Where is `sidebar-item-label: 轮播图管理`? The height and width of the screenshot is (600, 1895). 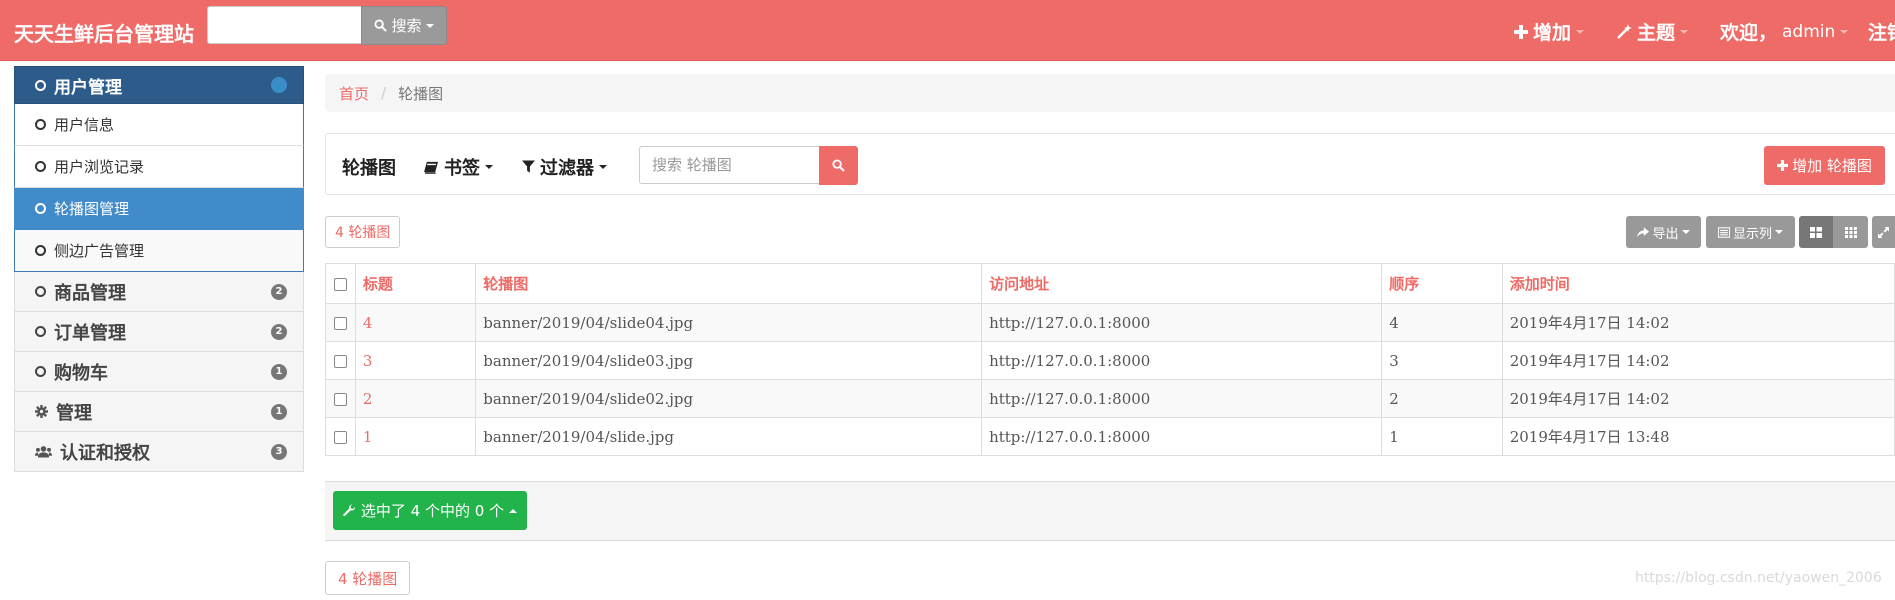
sidebar-item-label: 轮播图管理 is located at coordinates (92, 209).